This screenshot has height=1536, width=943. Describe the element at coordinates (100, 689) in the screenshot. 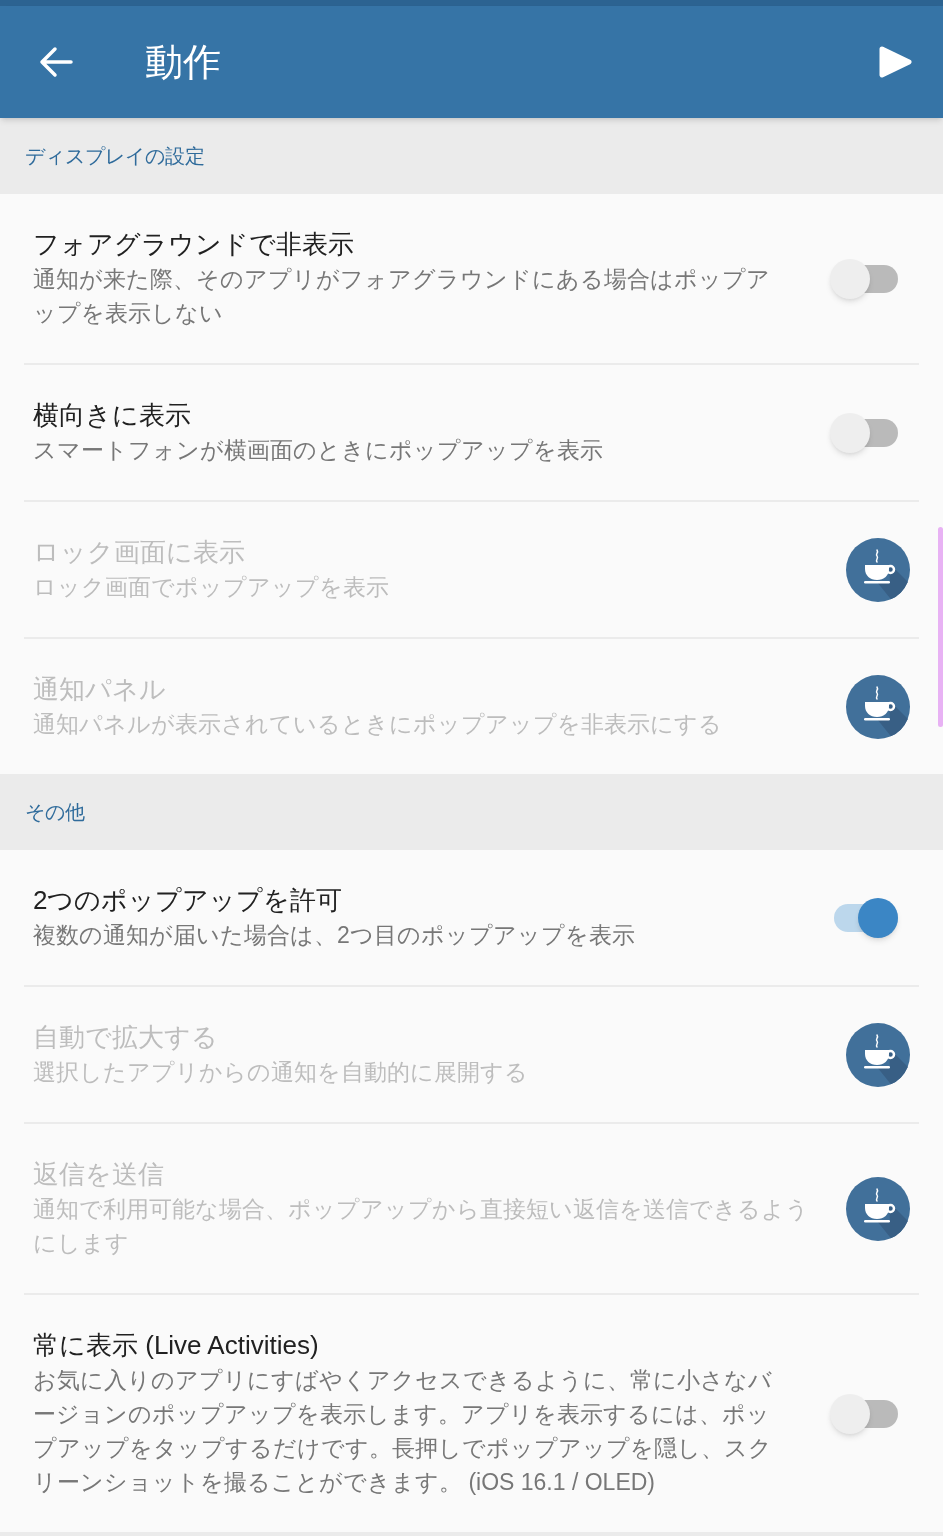

I see `setting-title: 通知パネル` at that location.